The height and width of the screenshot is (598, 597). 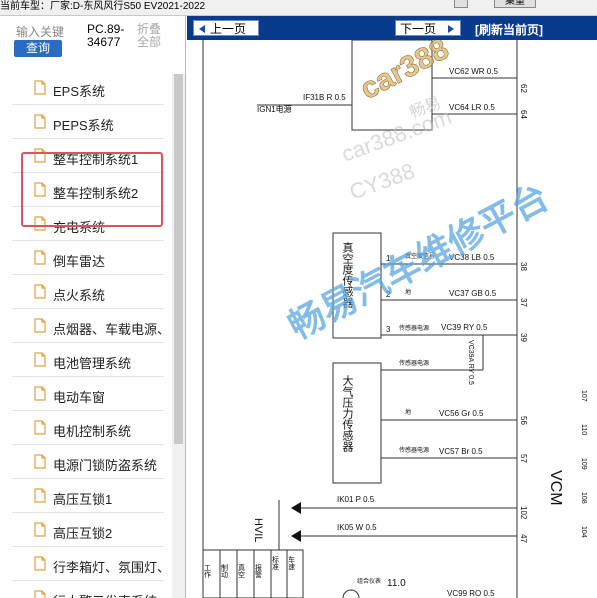 What do you see at coordinates (461, 451) in the screenshot?
I see `wire-vc57-label: VC57 Br 0.5` at bounding box center [461, 451].